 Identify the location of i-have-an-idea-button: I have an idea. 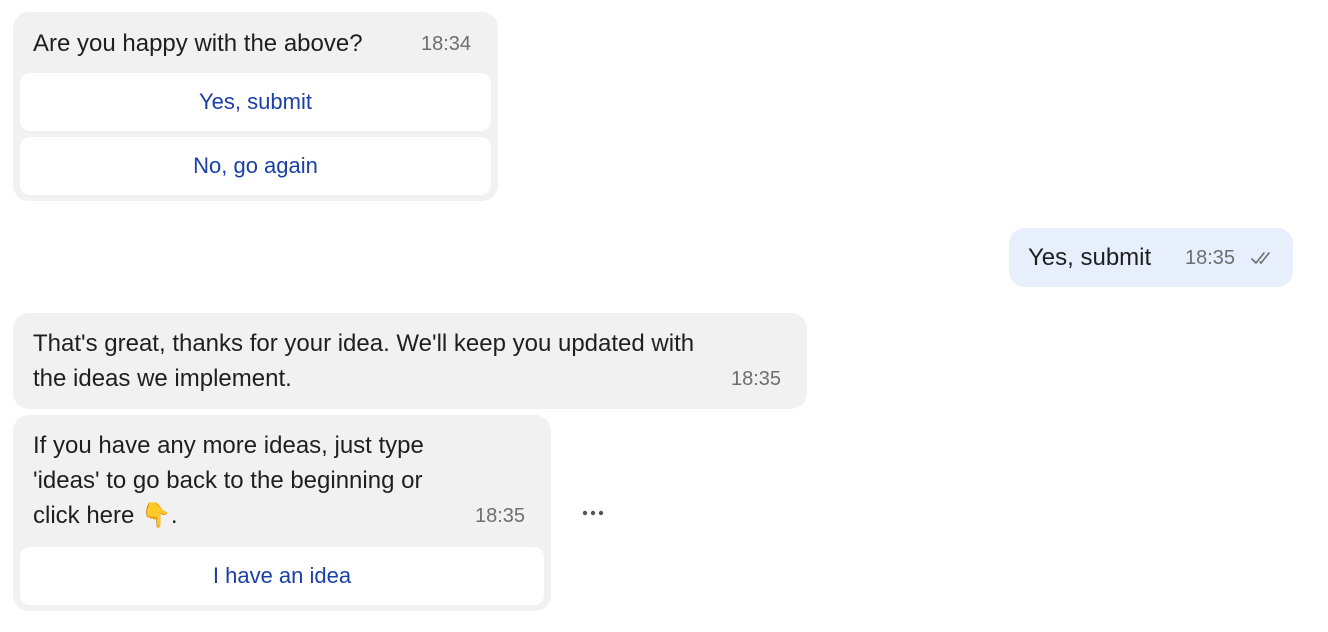
(282, 576).